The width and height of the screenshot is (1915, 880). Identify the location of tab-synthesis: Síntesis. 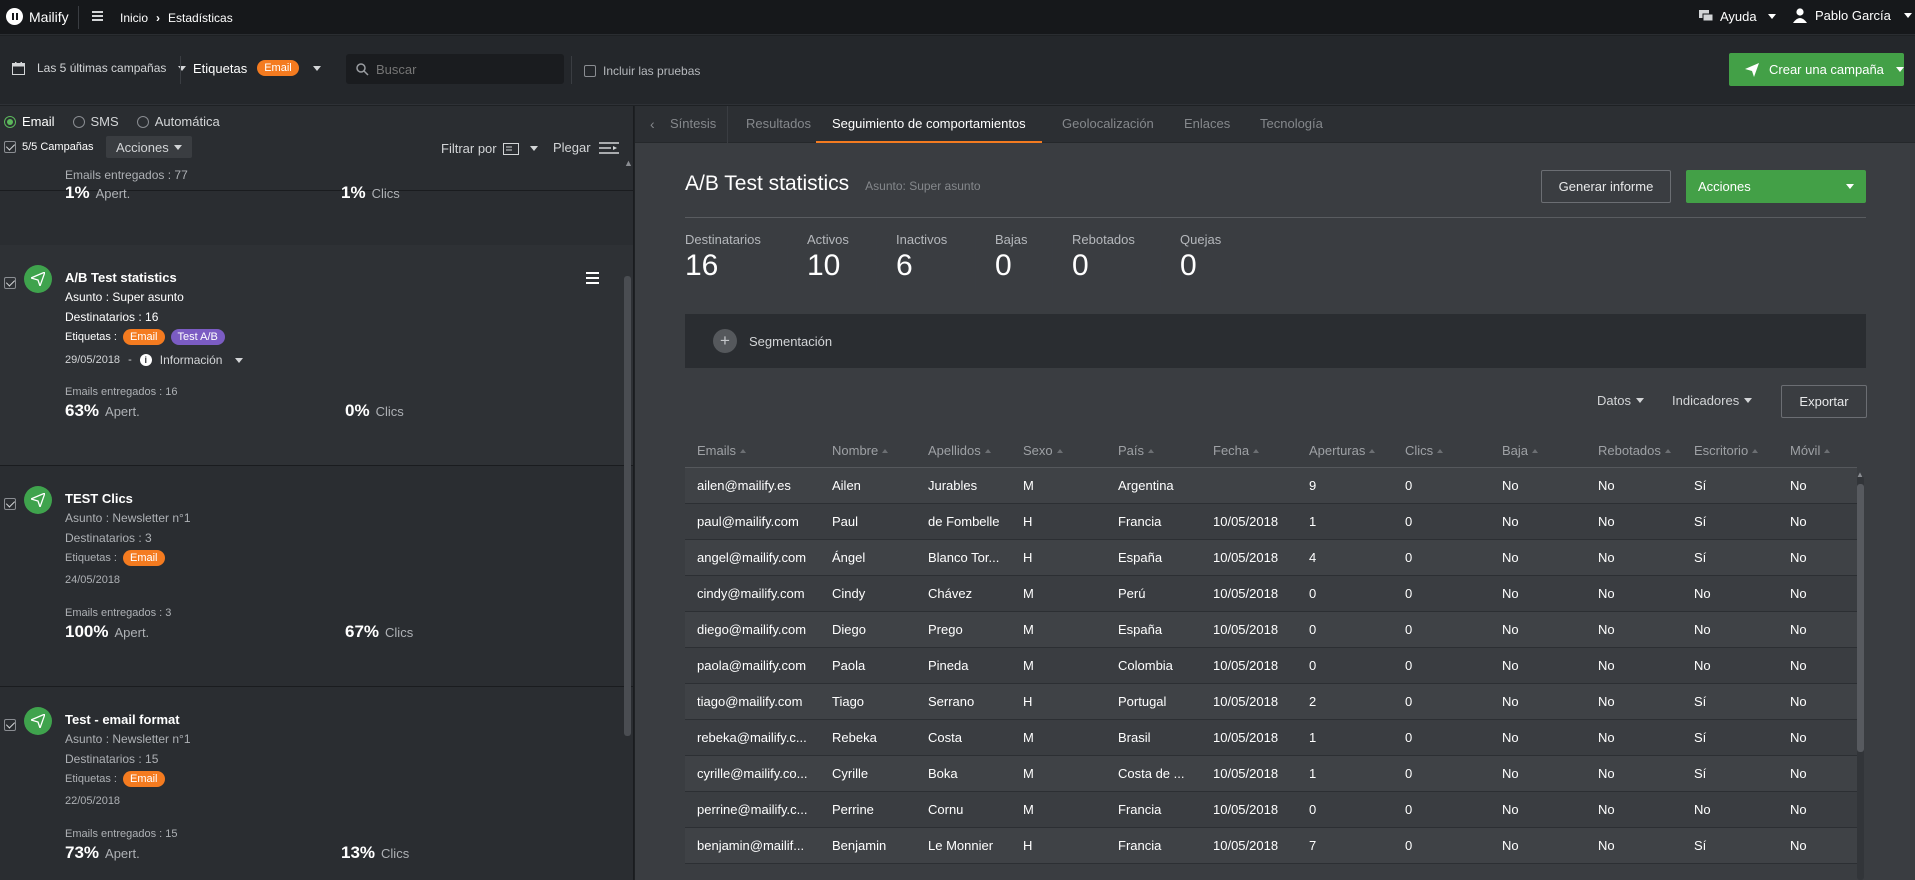
(693, 124).